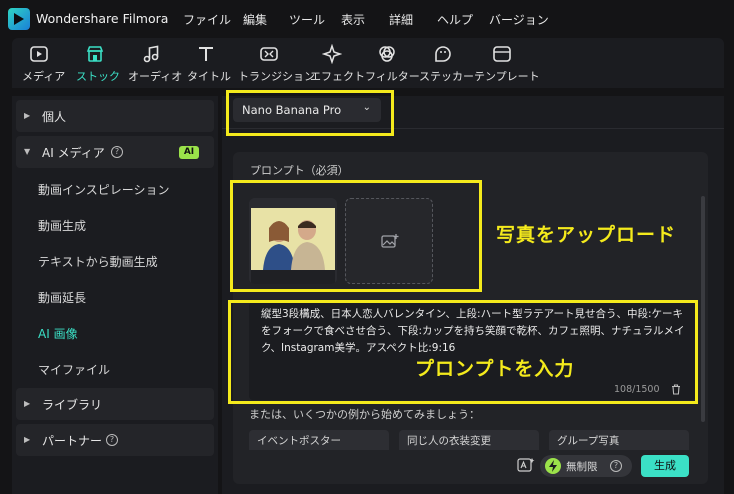 The width and height of the screenshot is (734, 494). What do you see at coordinates (299, 170) in the screenshot?
I see `prompt-label: プロンプト（必須）` at bounding box center [299, 170].